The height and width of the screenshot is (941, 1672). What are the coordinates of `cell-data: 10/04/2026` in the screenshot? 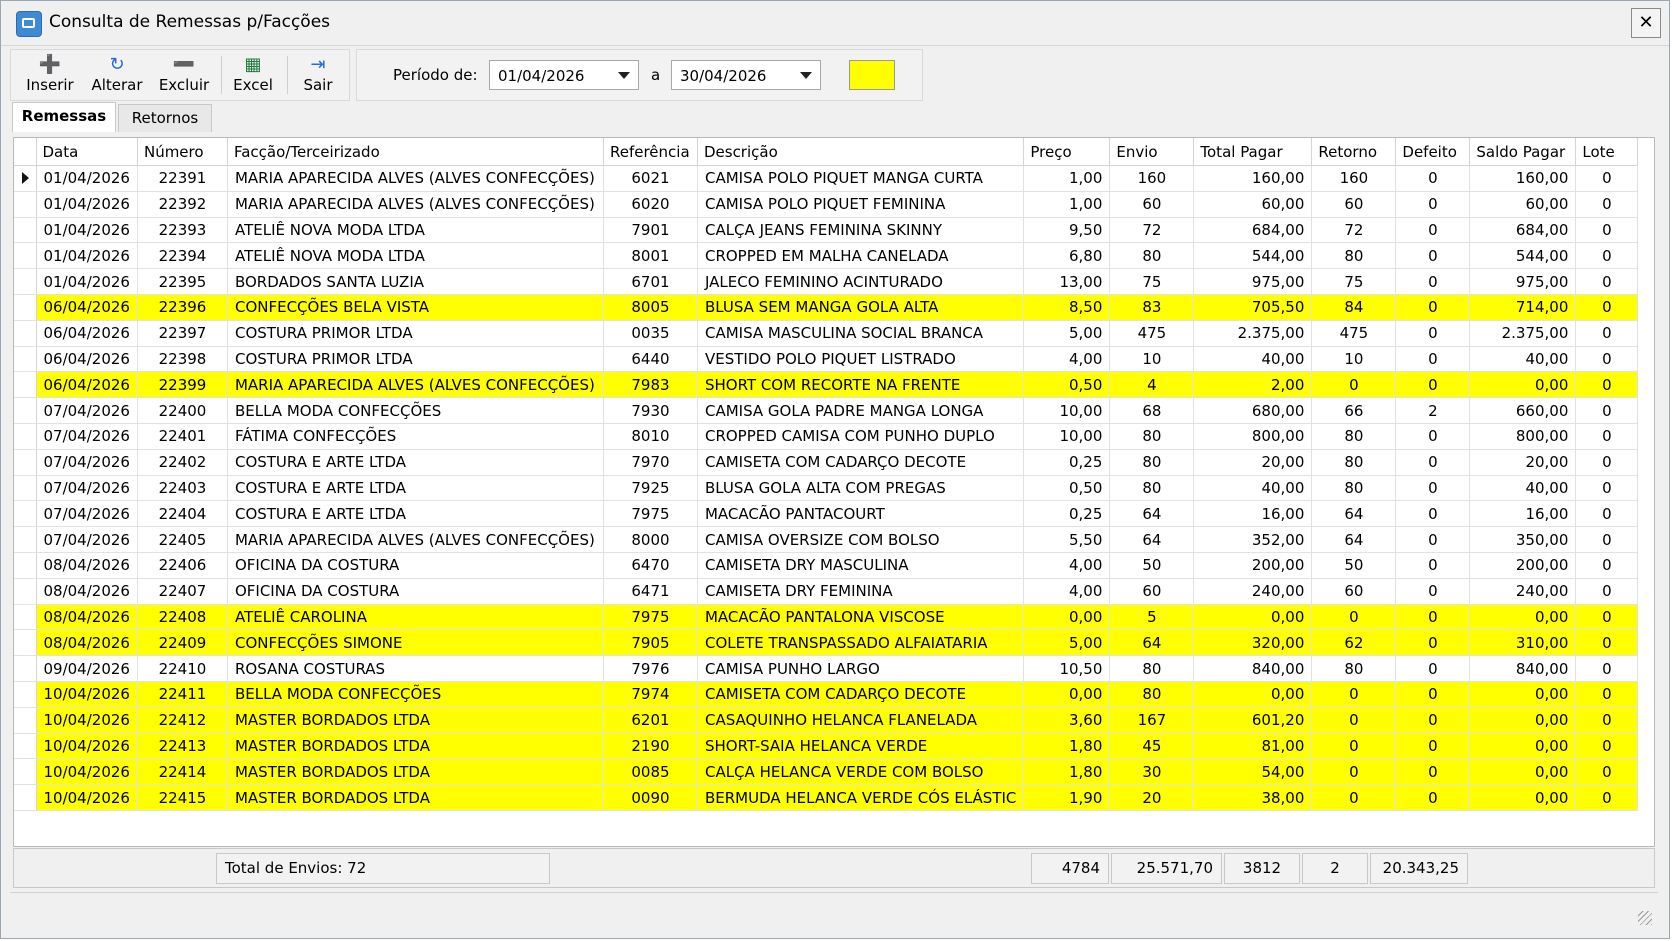 It's located at (87, 772).